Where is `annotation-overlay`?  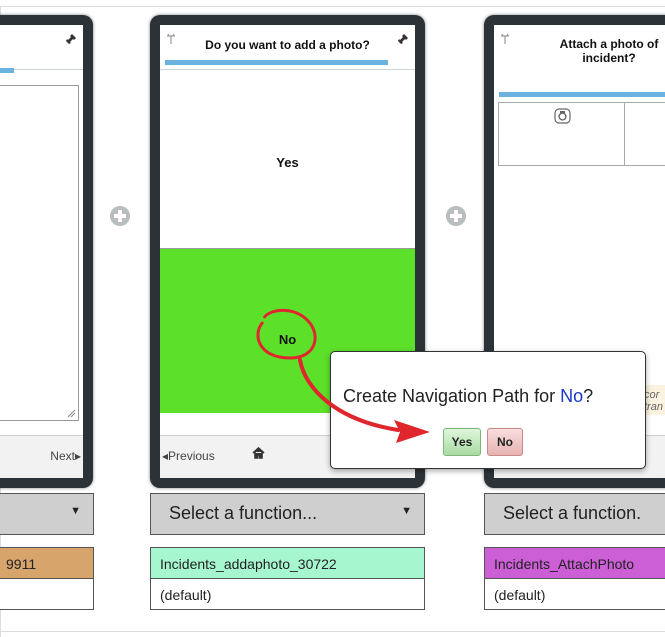
annotation-overlay is located at coordinates (343, 376).